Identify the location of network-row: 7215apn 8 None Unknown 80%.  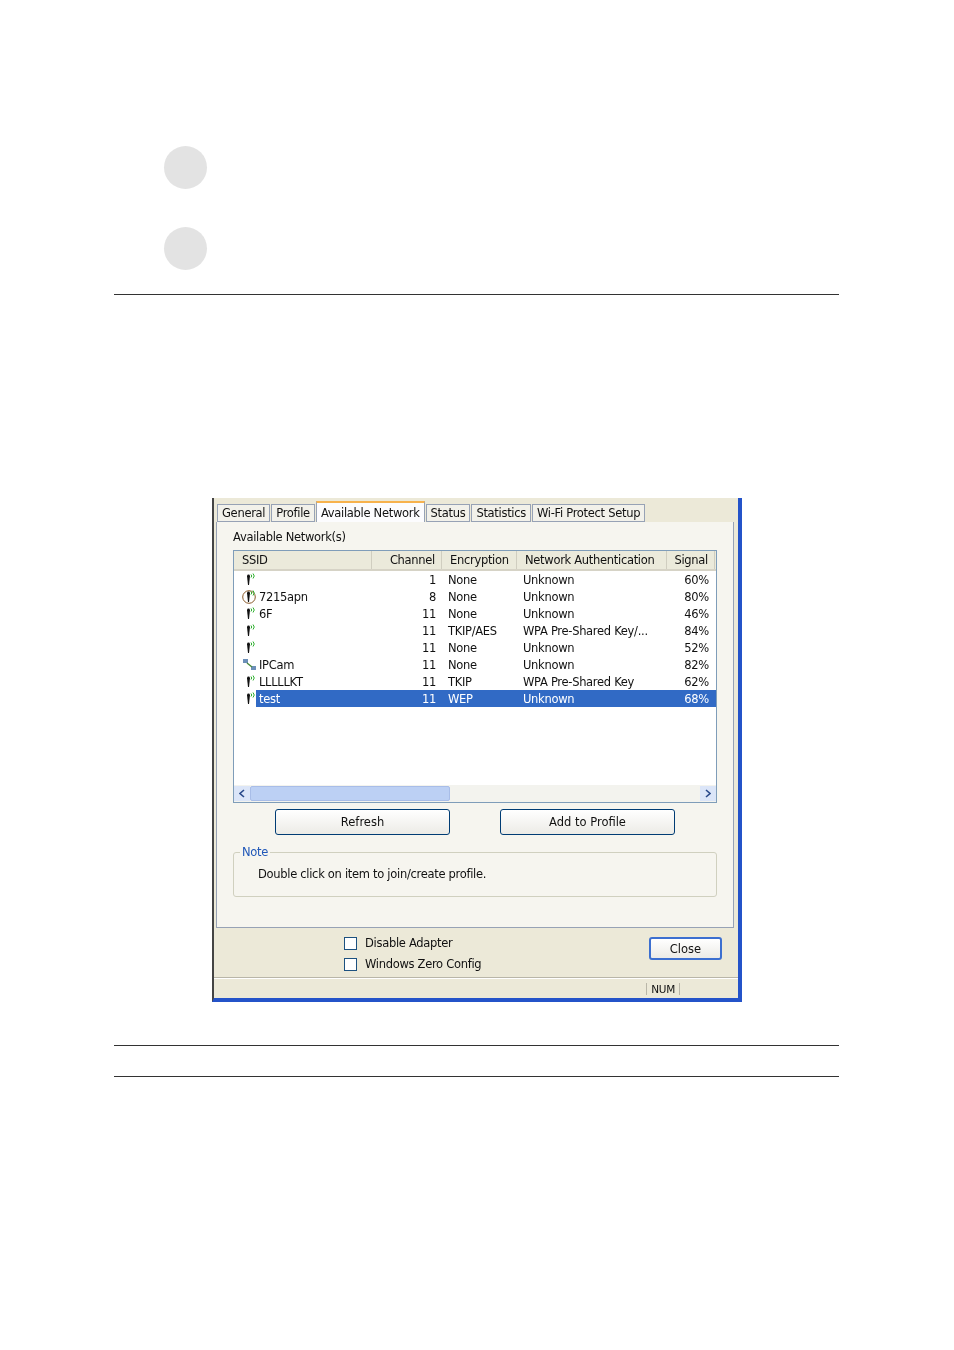
(475, 596).